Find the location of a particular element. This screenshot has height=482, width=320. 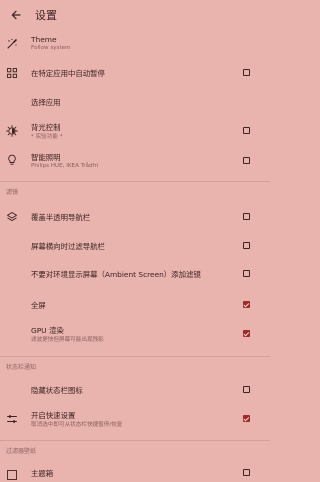

setting-auto-pause: 在特定应用中自动暂停 is located at coordinates (135, 73).